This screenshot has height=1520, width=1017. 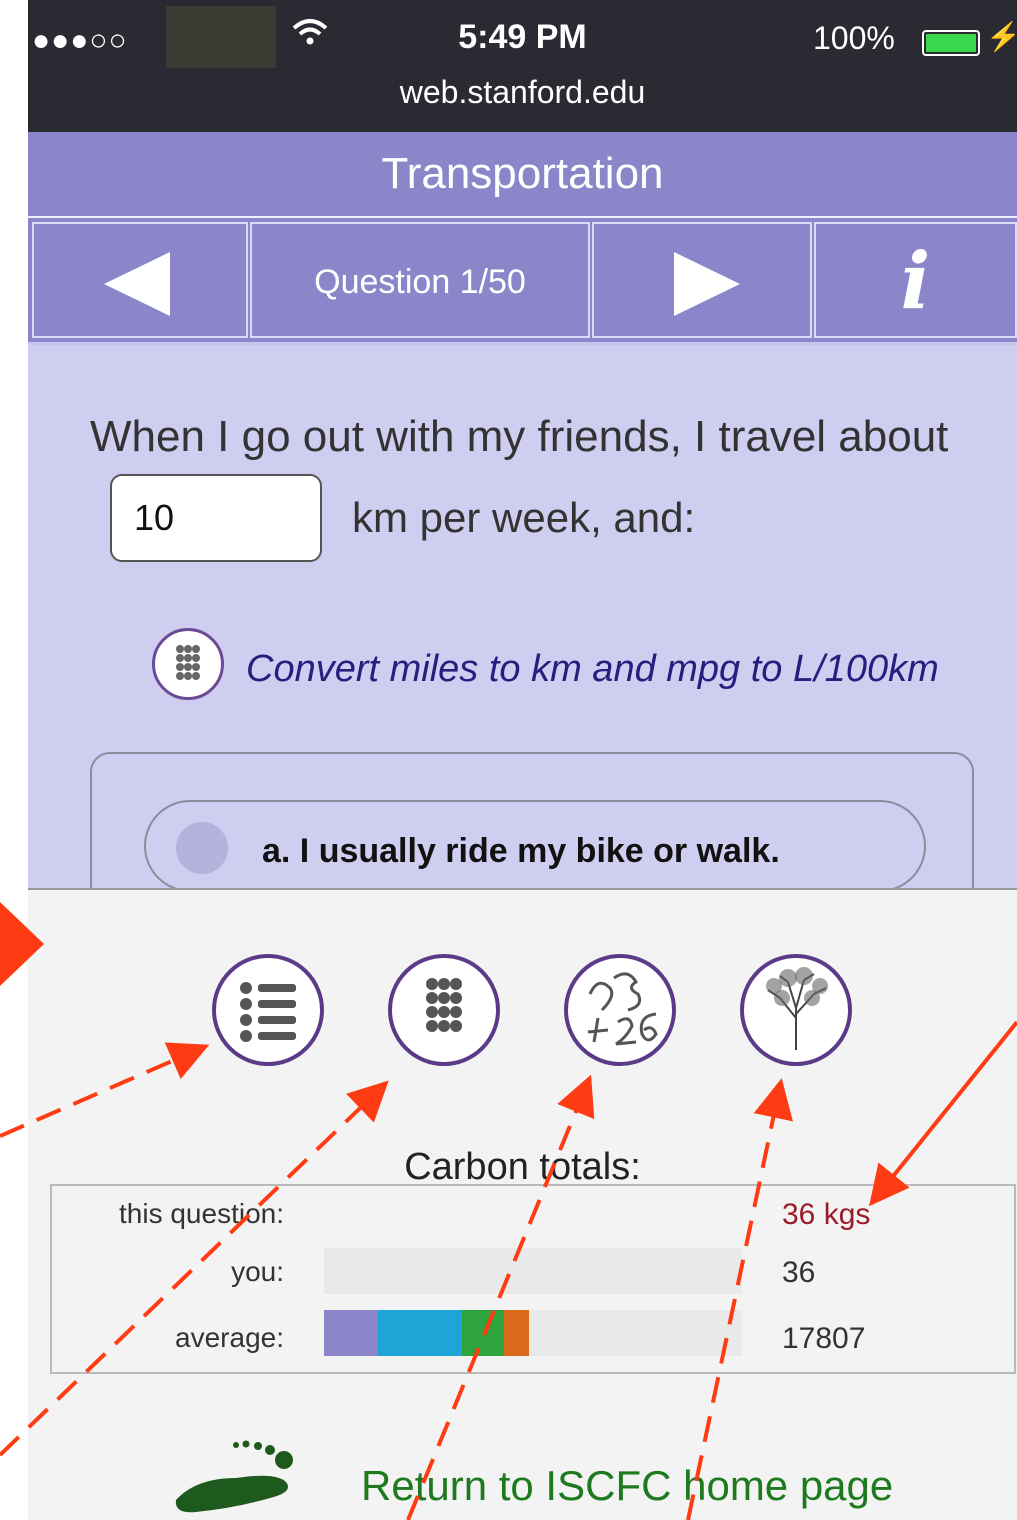 What do you see at coordinates (533, 1223) in the screenshot?
I see `row-this-question: this question: 36 kgs` at bounding box center [533, 1223].